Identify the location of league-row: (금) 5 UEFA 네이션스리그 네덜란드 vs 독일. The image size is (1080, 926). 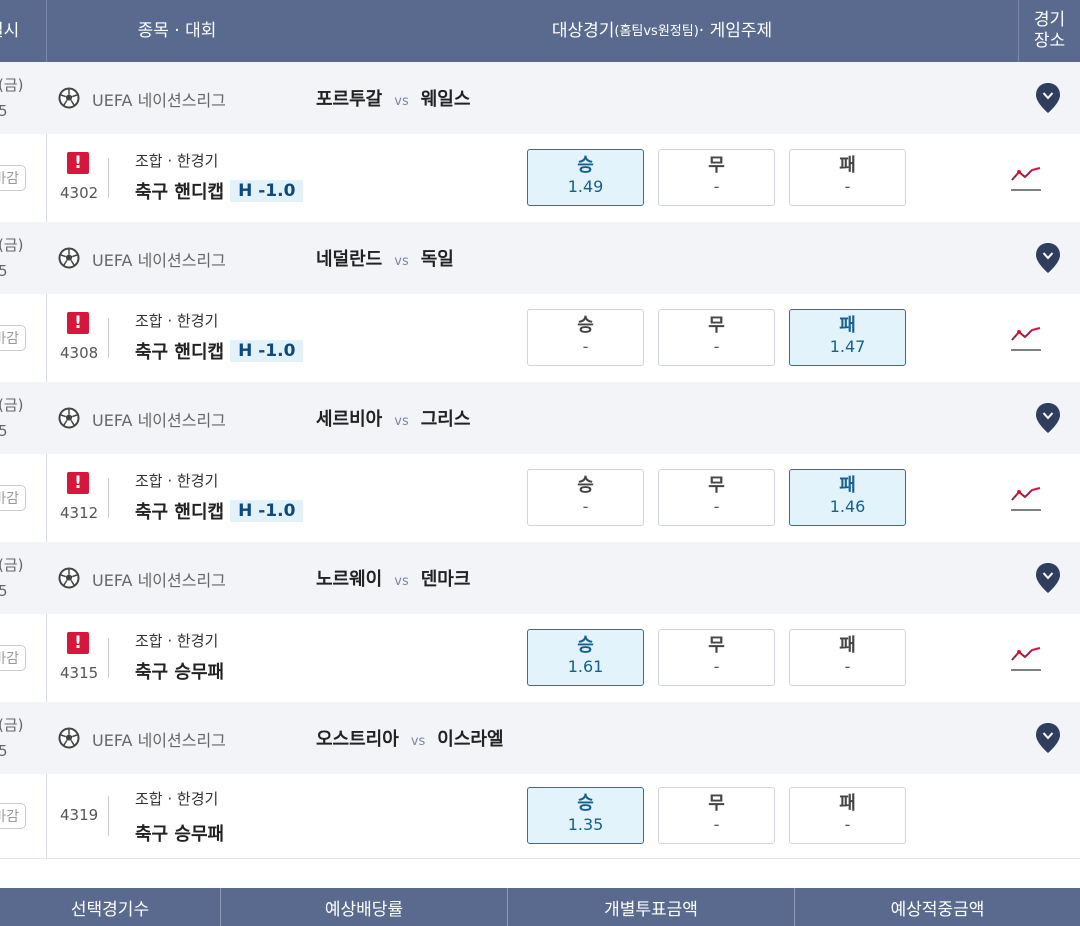
(540, 258).